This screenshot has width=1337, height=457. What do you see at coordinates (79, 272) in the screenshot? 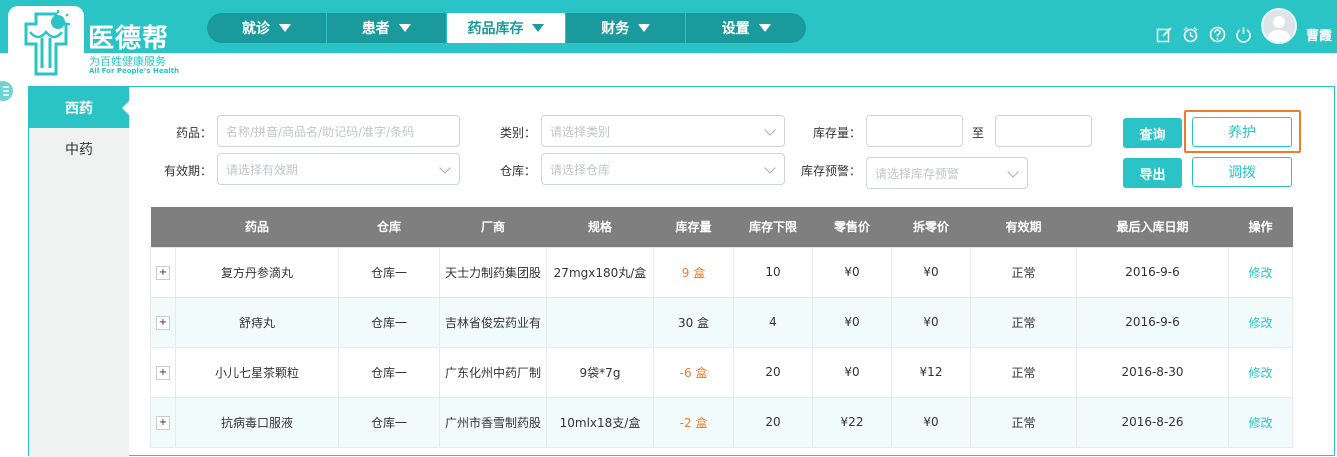
I see `sidebar: 西药 中药` at bounding box center [79, 272].